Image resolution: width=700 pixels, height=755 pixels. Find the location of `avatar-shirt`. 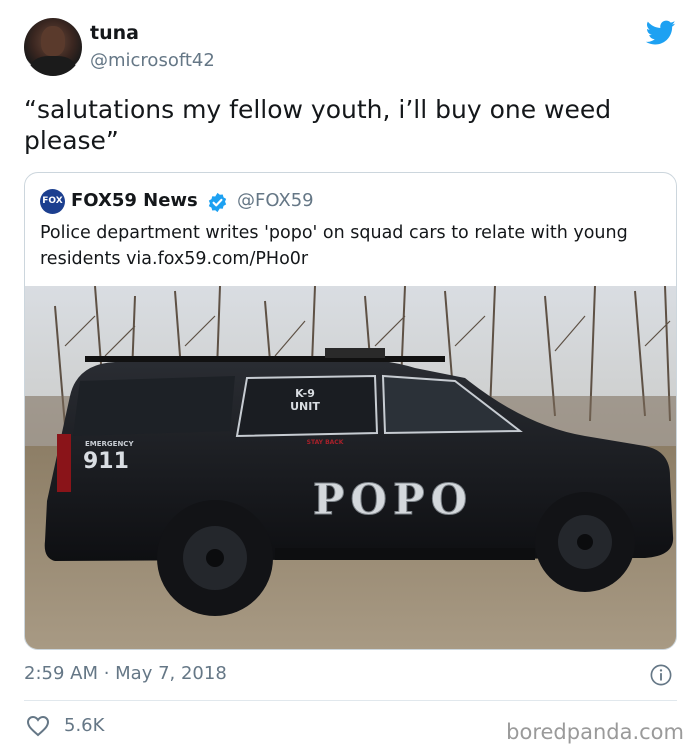

avatar-shirt is located at coordinates (53, 66).